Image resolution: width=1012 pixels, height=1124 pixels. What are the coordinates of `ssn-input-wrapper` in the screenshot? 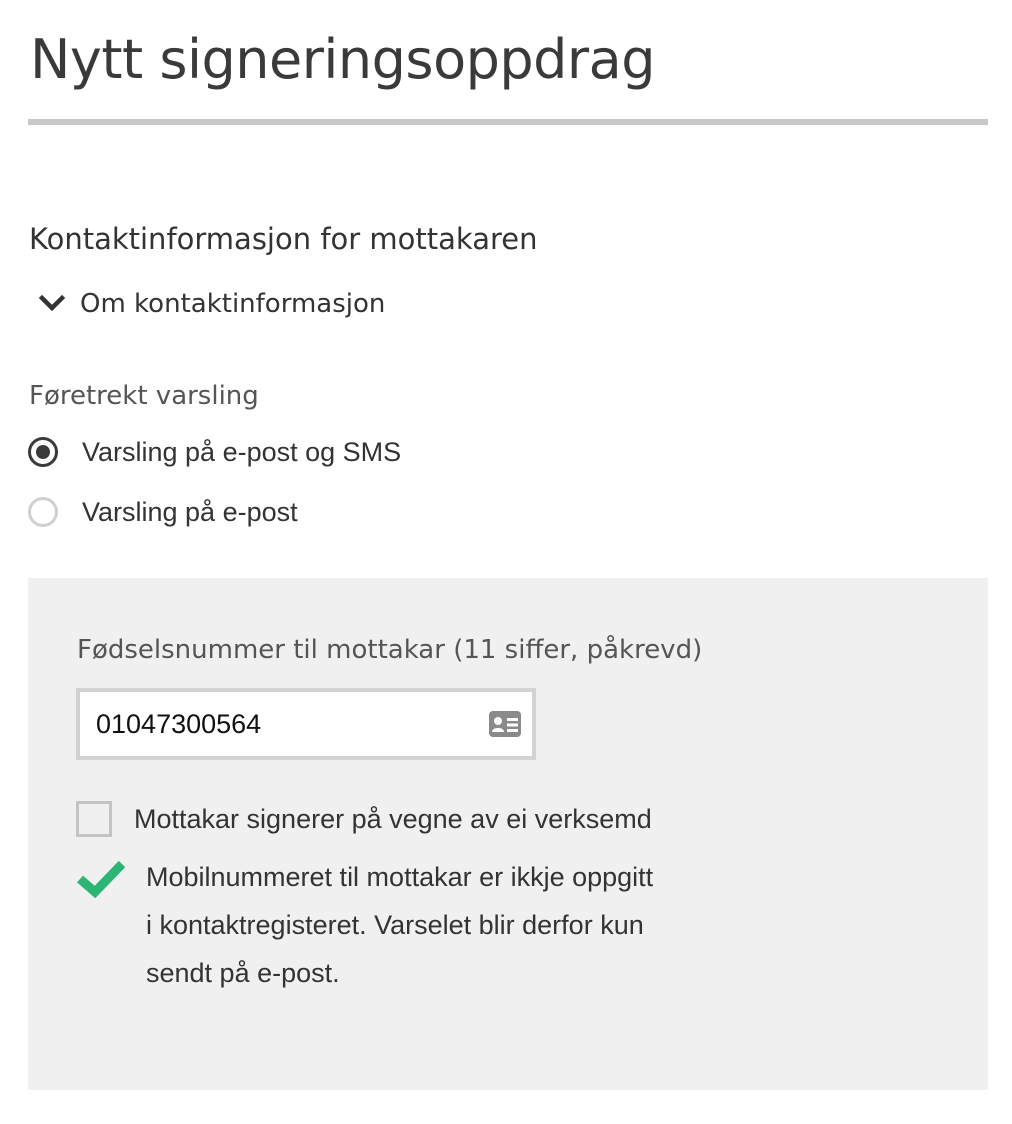 It's located at (306, 724).